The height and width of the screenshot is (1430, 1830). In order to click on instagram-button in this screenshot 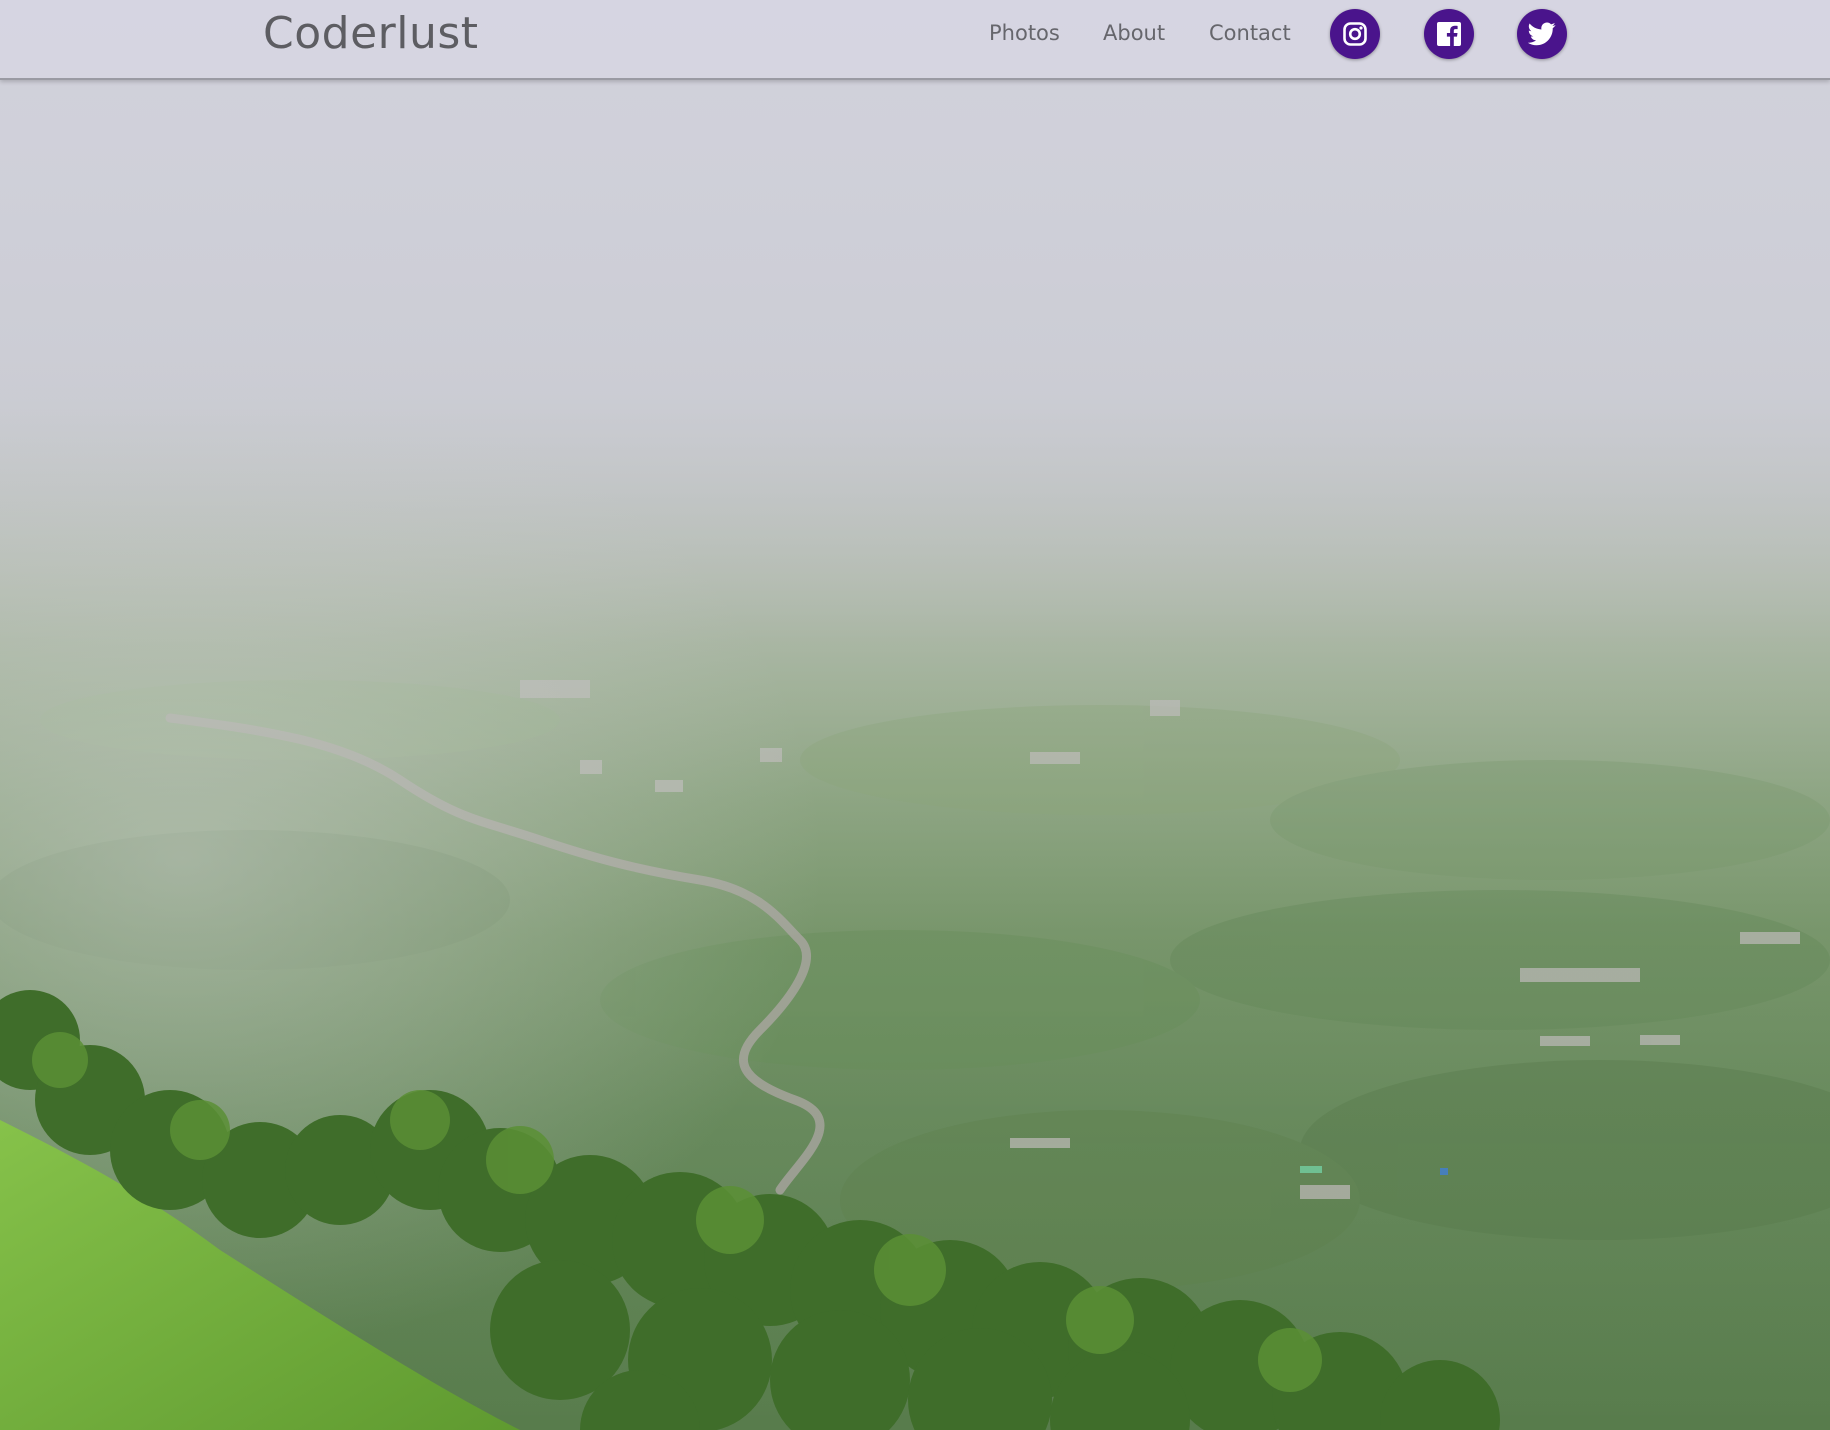, I will do `click(1355, 34)`.